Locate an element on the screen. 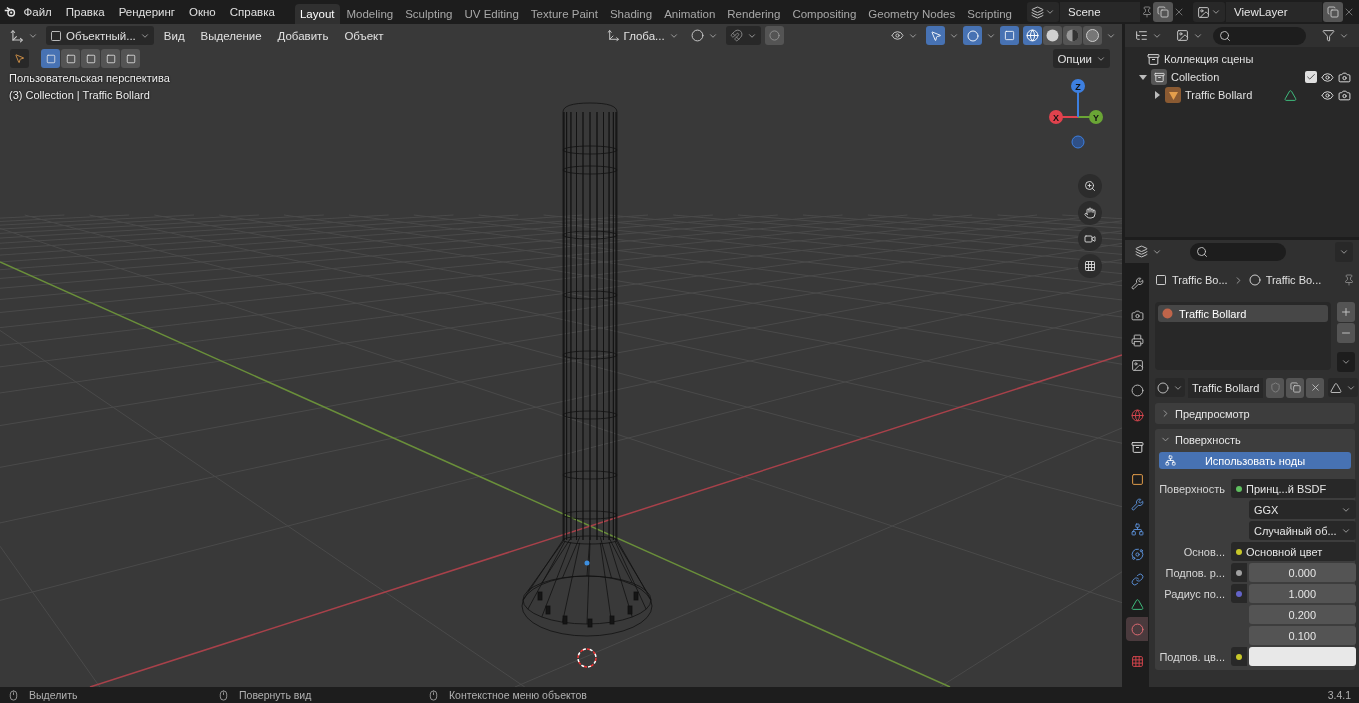 This screenshot has height=703, width=1359. menu-item: Справка is located at coordinates (252, 12).